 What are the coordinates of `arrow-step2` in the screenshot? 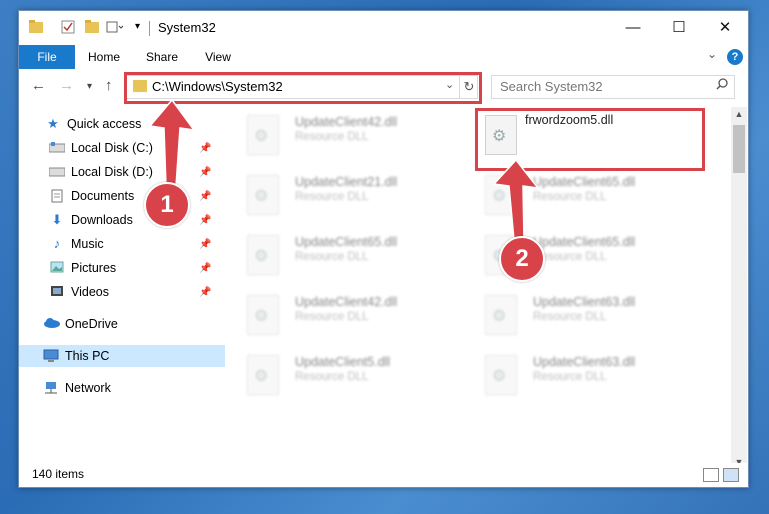 It's located at (516, 199).